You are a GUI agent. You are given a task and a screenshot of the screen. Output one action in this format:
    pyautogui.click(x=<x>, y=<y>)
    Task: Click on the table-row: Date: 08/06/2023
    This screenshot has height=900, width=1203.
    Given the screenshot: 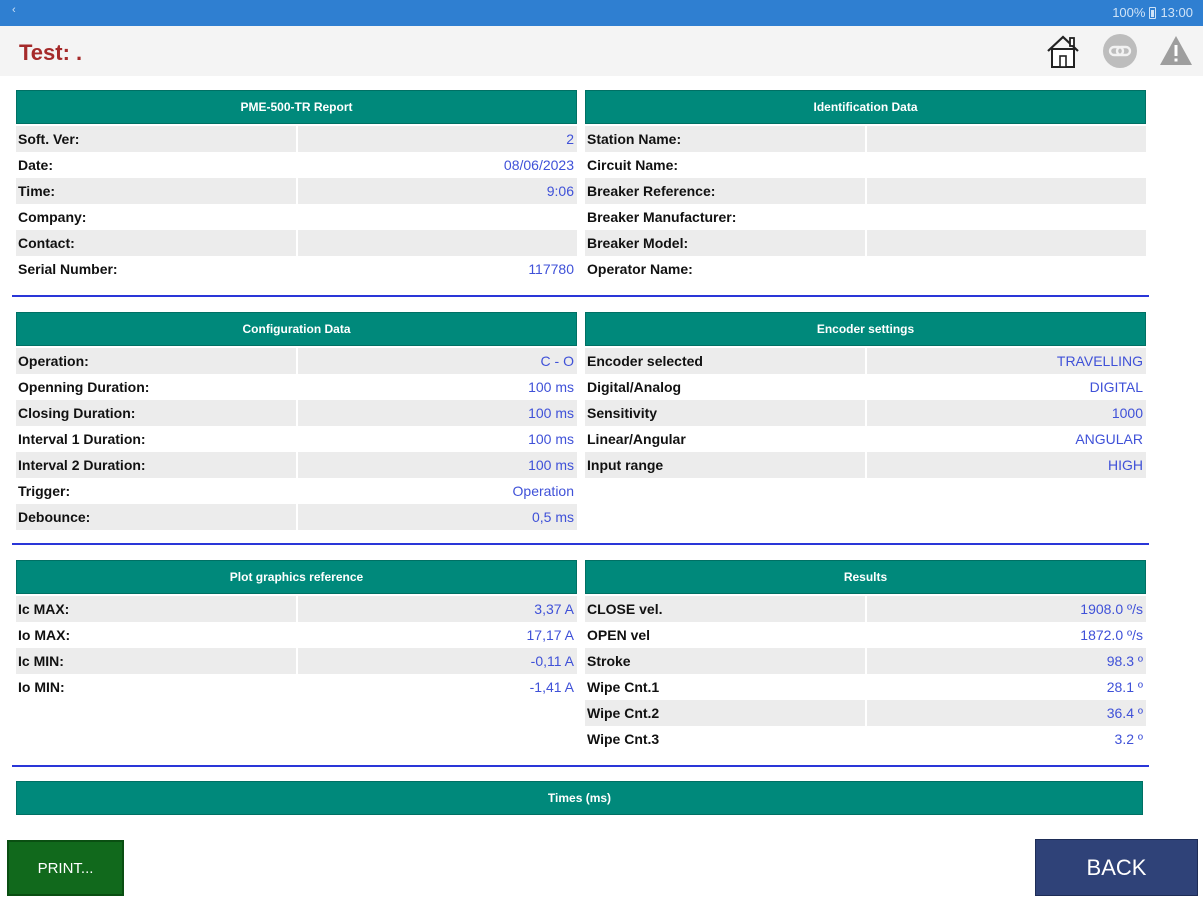 What is the action you would take?
    pyautogui.click(x=296, y=165)
    